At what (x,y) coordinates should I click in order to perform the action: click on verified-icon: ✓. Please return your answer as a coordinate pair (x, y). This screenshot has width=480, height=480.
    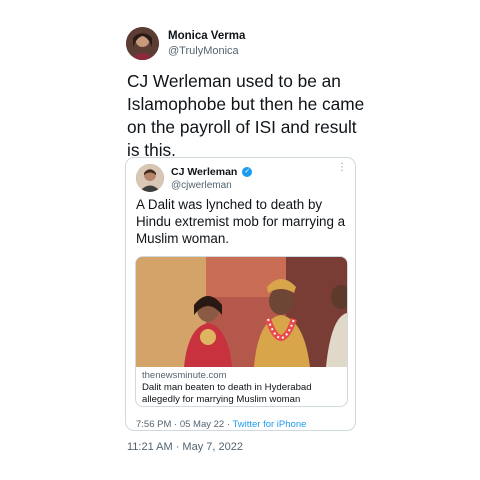
    Looking at the image, I should click on (247, 172).